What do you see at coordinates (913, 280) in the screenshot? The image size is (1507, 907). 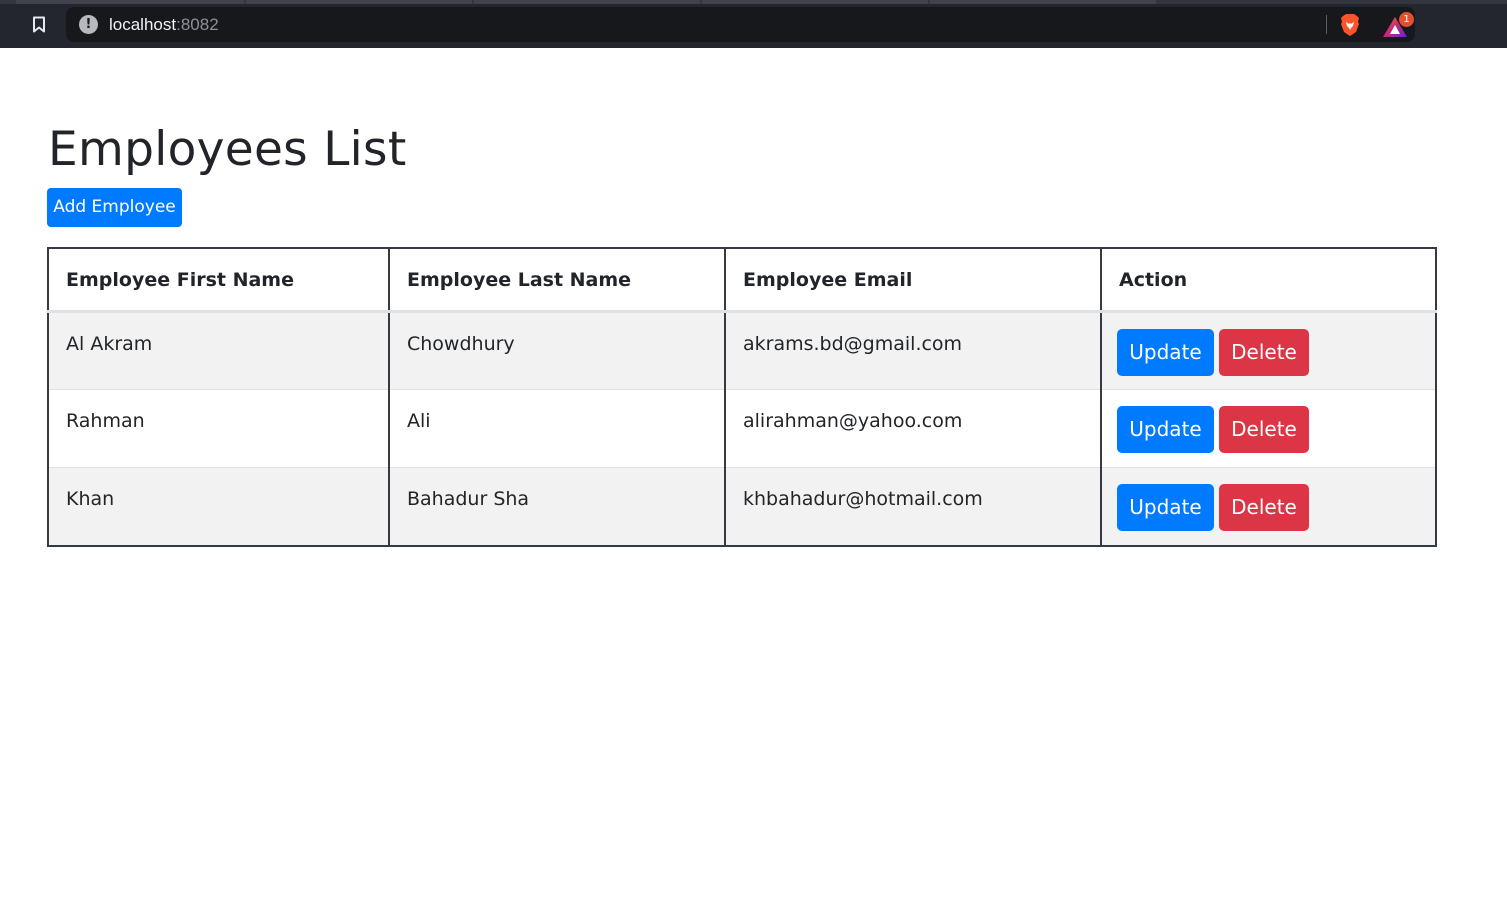 I see `column-header-email: Employee Email` at bounding box center [913, 280].